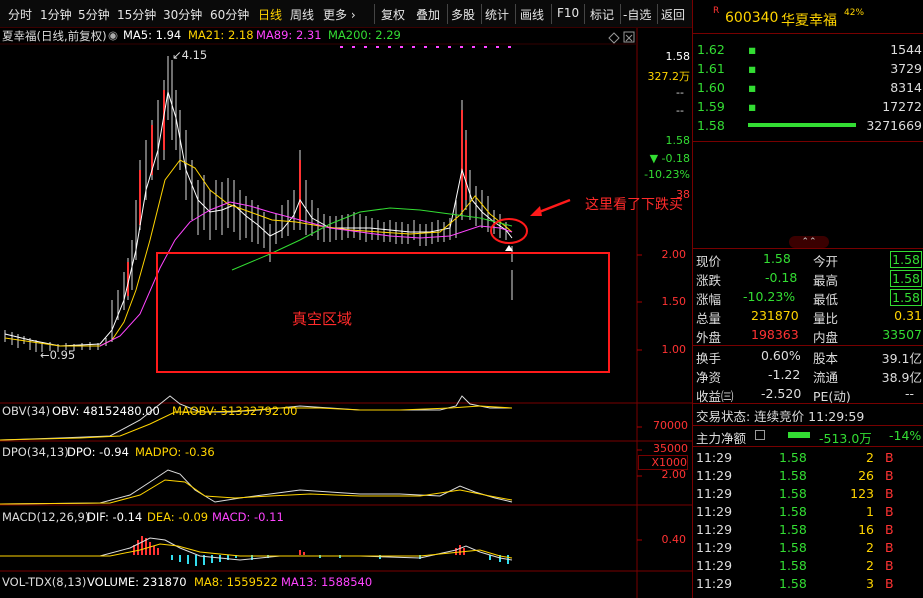 Image resolution: width=923 pixels, height=598 pixels. What do you see at coordinates (35, 452) in the screenshot?
I see `dpo-title: DPO(34,13)` at bounding box center [35, 452].